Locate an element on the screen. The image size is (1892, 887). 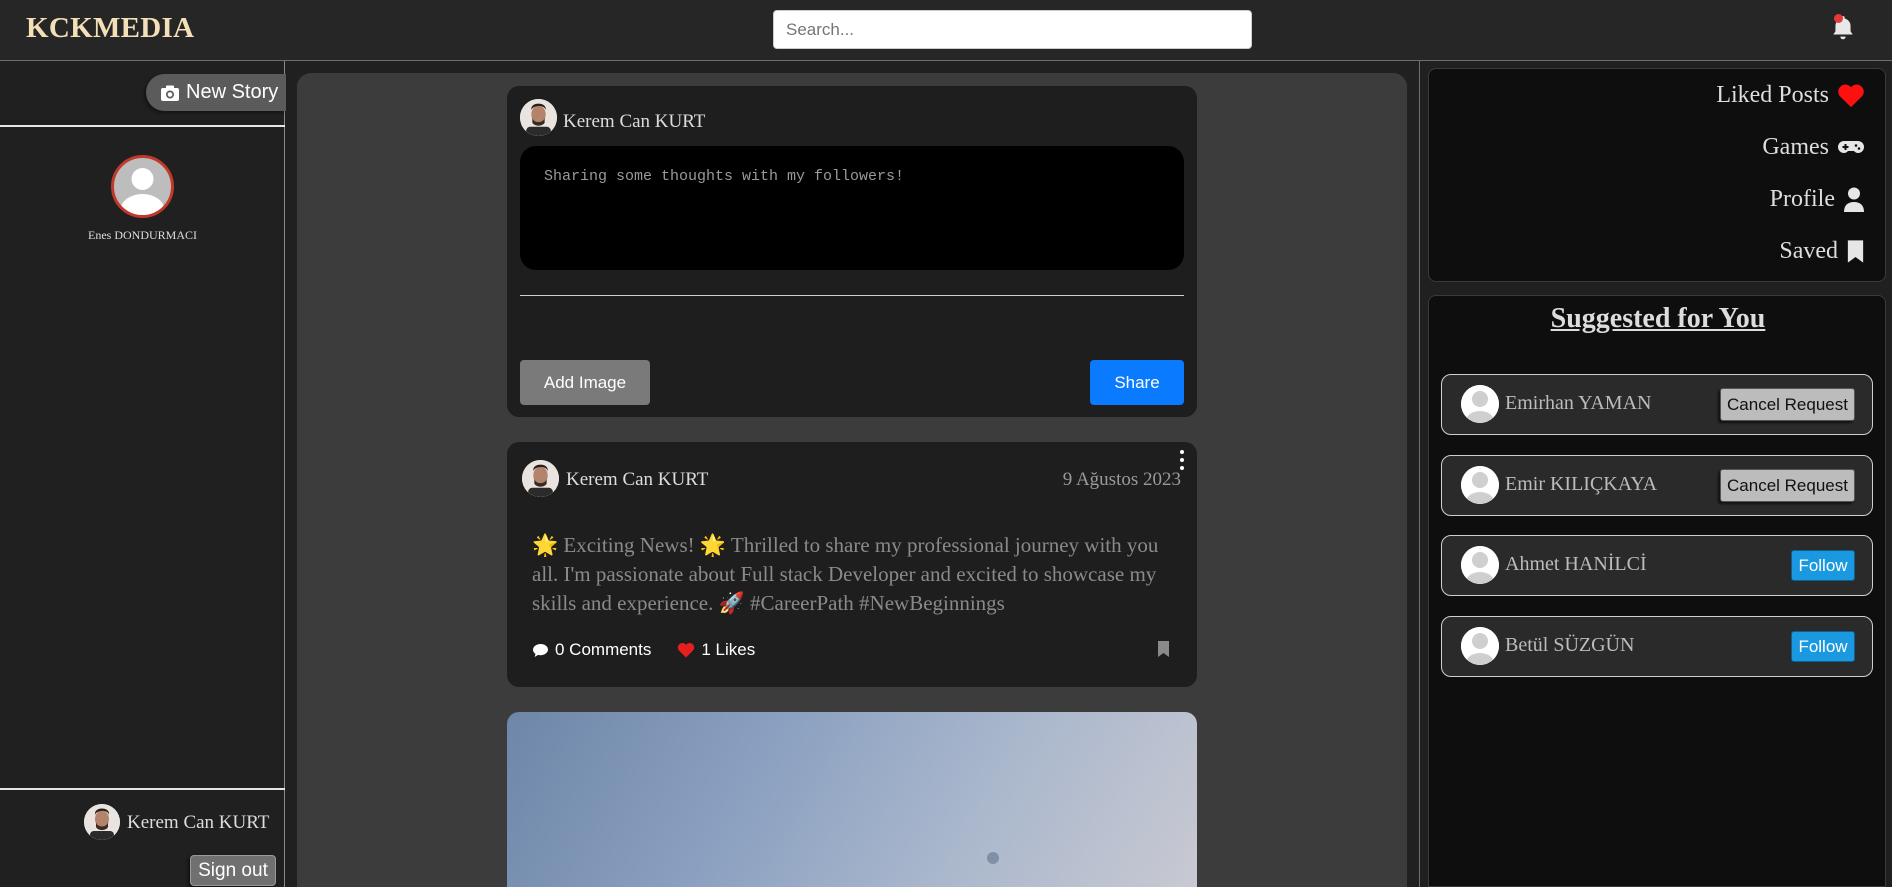
menu-saved: Saved is located at coordinates (1822, 251).